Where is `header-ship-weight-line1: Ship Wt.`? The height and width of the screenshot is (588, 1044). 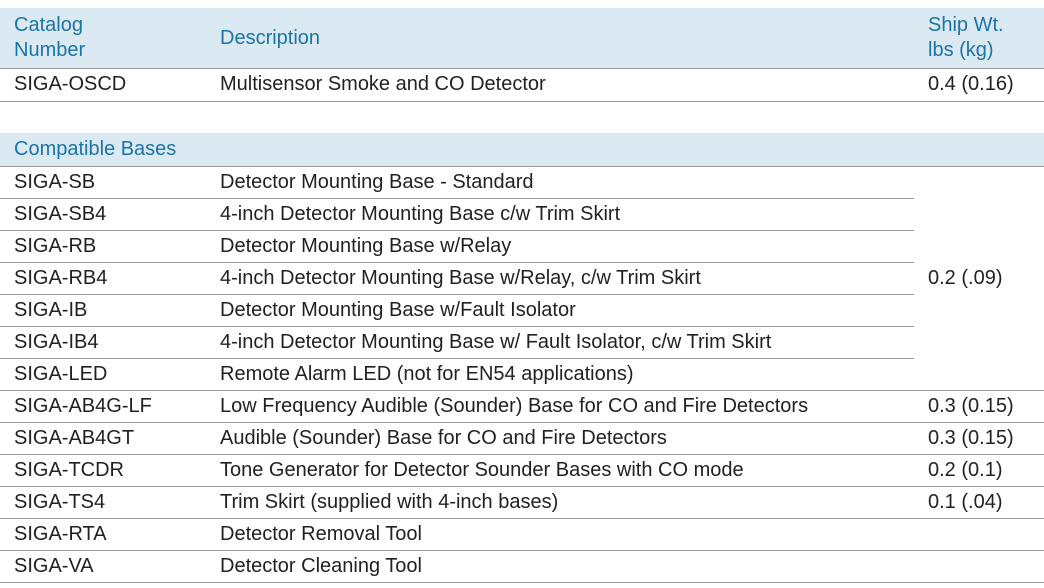 header-ship-weight-line1: Ship Wt. is located at coordinates (966, 25).